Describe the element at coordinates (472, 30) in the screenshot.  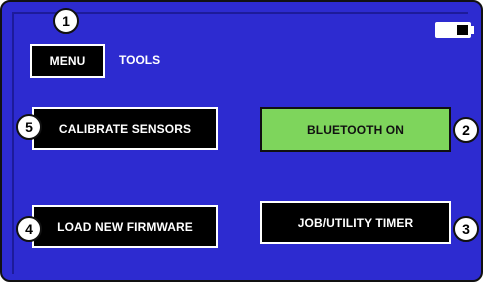
I see `battery-terminal` at that location.